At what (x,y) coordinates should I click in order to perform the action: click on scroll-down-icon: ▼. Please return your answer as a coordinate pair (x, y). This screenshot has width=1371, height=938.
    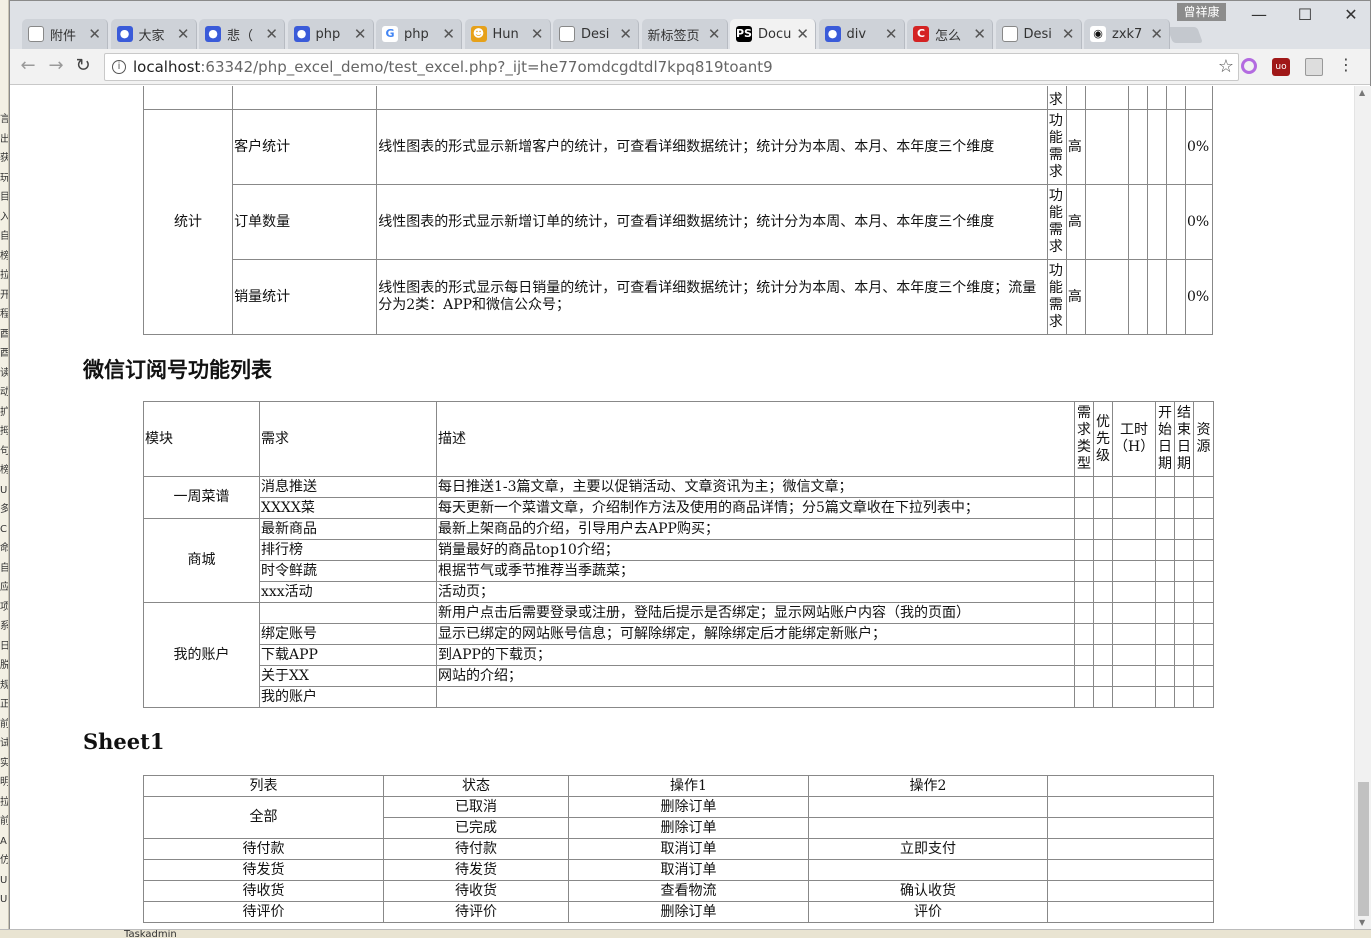
    Looking at the image, I should click on (1362, 922).